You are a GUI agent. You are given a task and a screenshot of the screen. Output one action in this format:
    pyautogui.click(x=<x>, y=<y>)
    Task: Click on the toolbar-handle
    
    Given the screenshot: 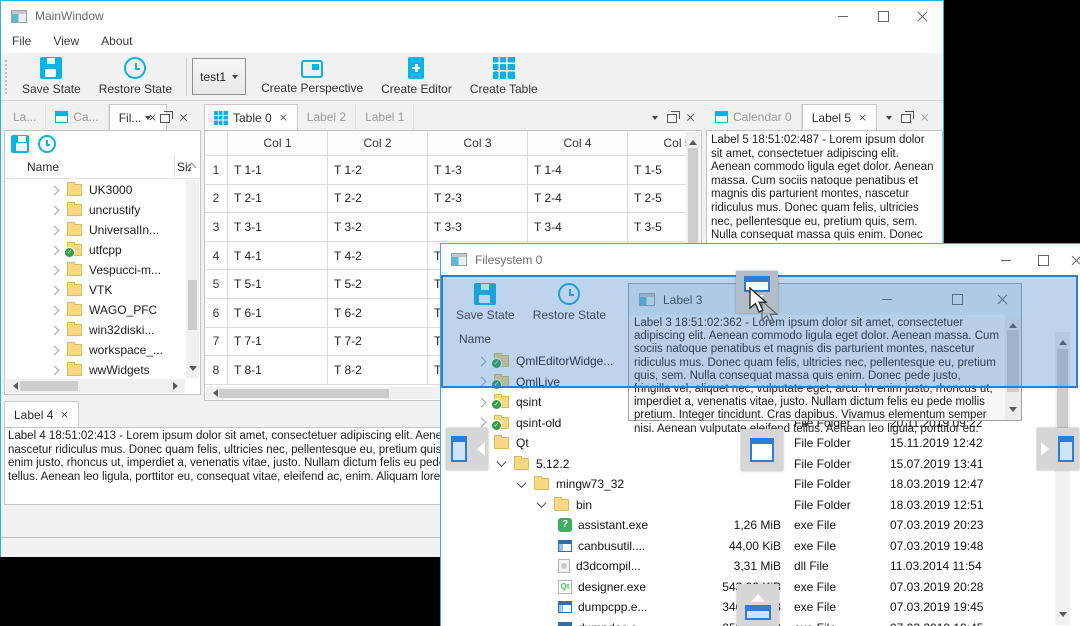 What is the action you would take?
    pyautogui.click(x=6, y=76)
    